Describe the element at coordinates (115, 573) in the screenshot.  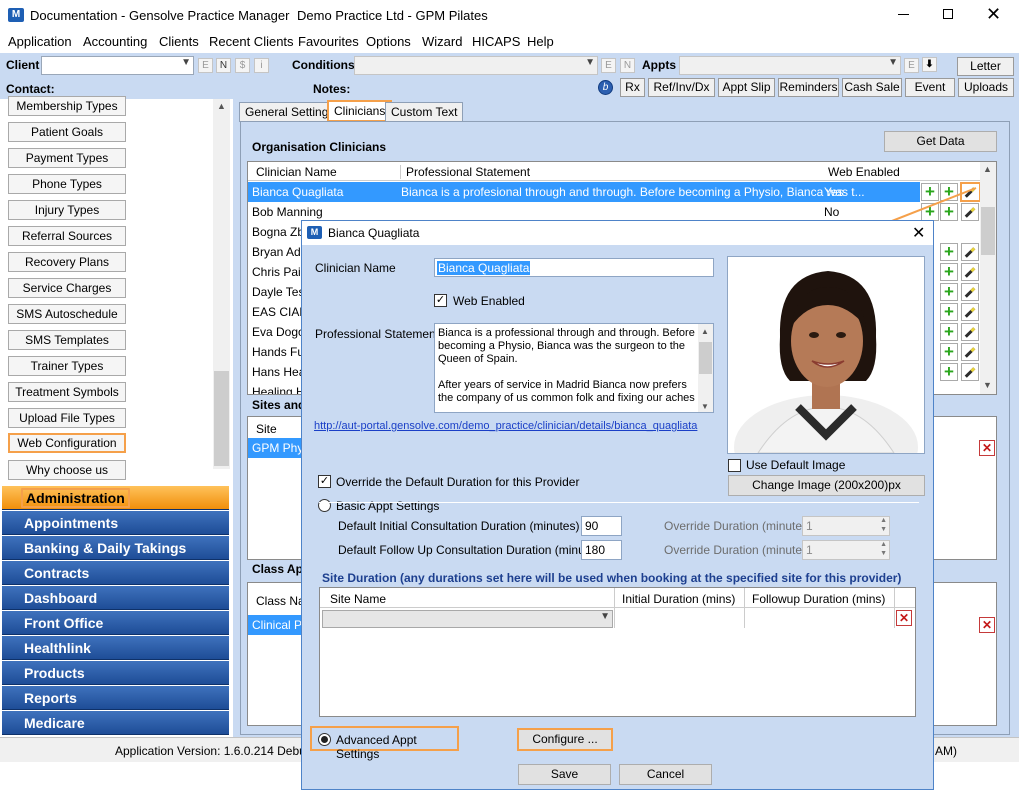
I see `nav-contracts: Contracts` at that location.